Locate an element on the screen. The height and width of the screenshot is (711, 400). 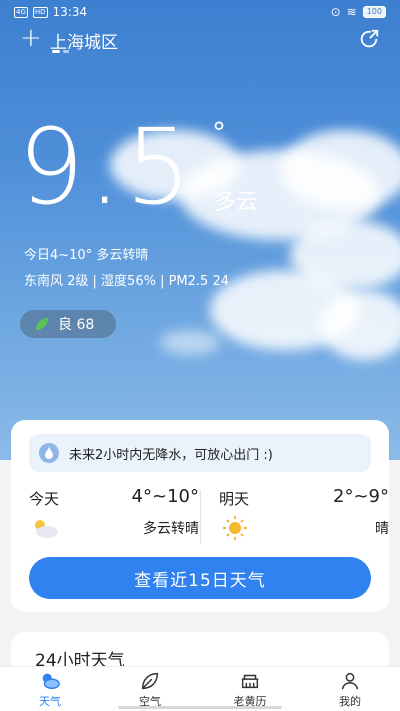
rain-notice-text: 未来2小时内无降水，可放心出门 :) is located at coordinates (171, 455).